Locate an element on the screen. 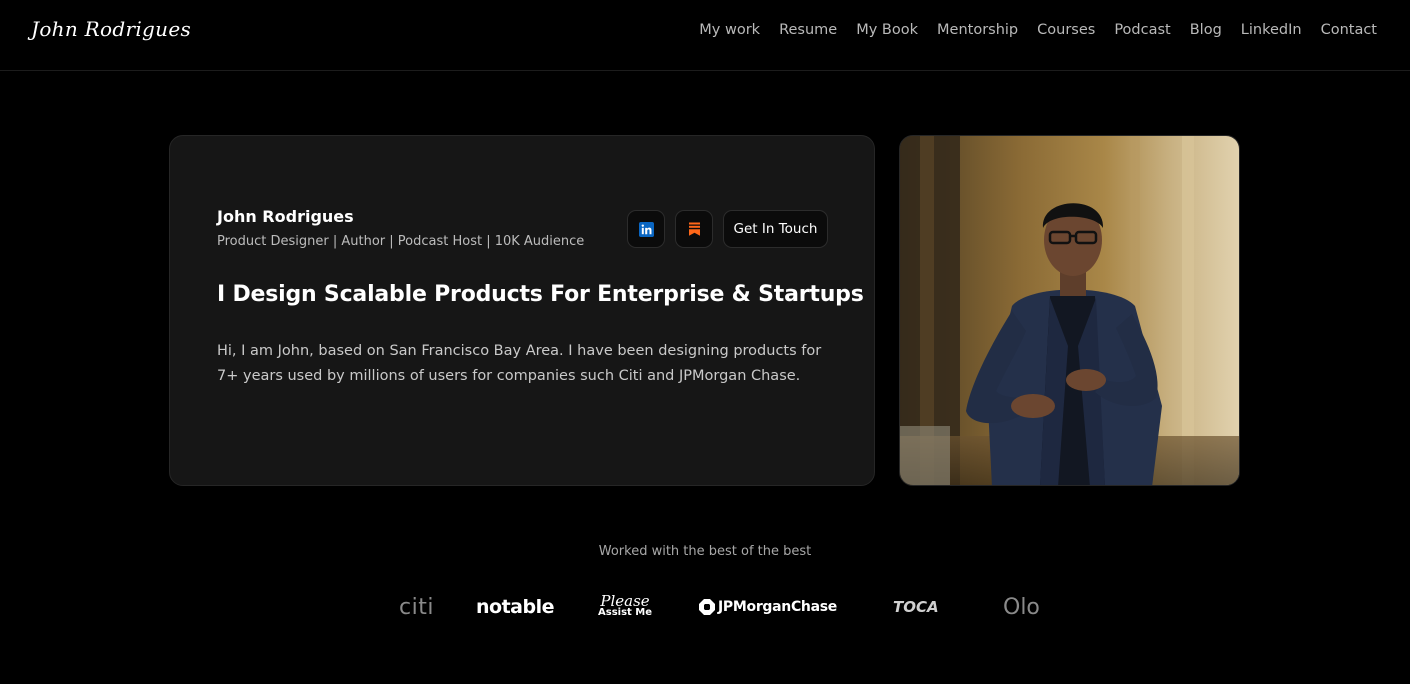 This screenshot has height=684, width=1410. nav-link-my-work: My work is located at coordinates (729, 30).